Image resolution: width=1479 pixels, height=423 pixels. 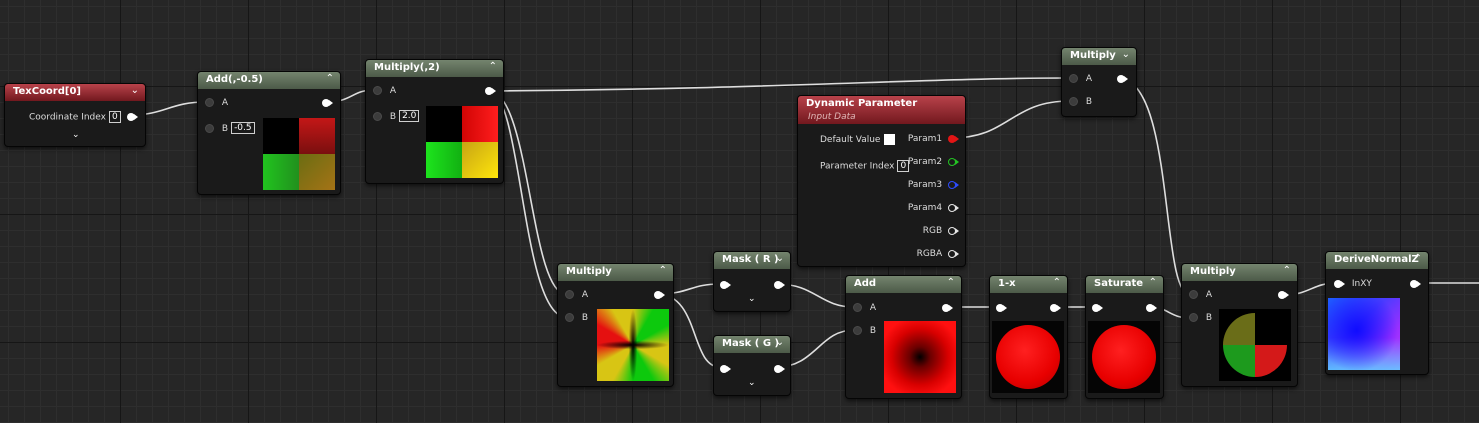 I want to click on add-node: Add ⌃ A B, so click(x=903, y=337).